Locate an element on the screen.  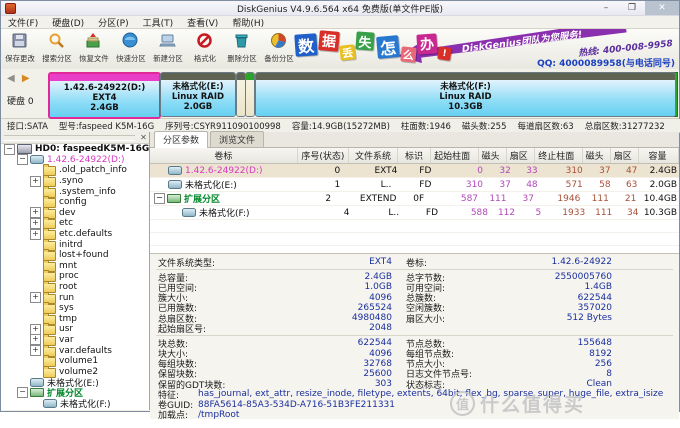
ad-tile-7: ! is located at coordinates (444, 53).